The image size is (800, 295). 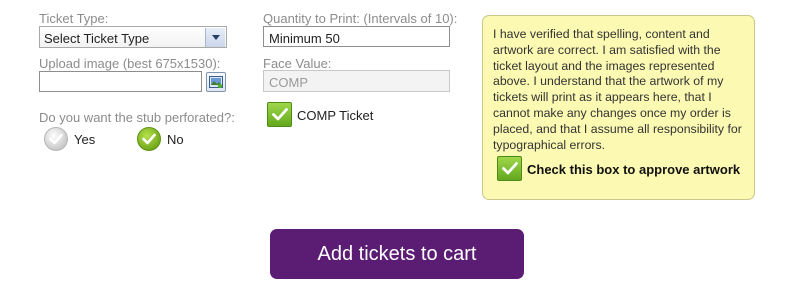 What do you see at coordinates (634, 169) in the screenshot?
I see `approve-artwork-label: Check this box to approve artwork` at bounding box center [634, 169].